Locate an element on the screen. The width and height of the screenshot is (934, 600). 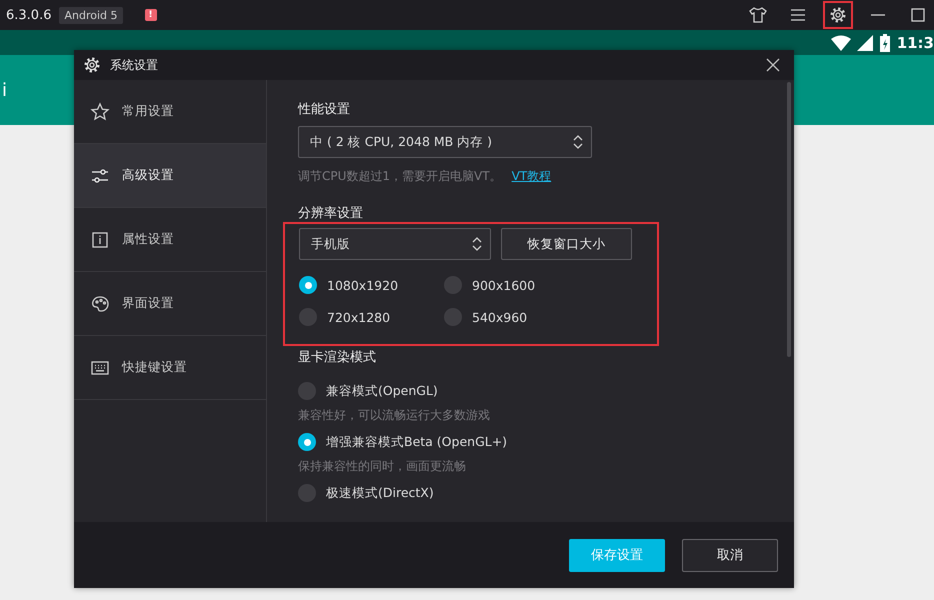
performance-dropdown: 中 ( 2 核 CPU, 2048 MB 内存 ) is located at coordinates (445, 142).